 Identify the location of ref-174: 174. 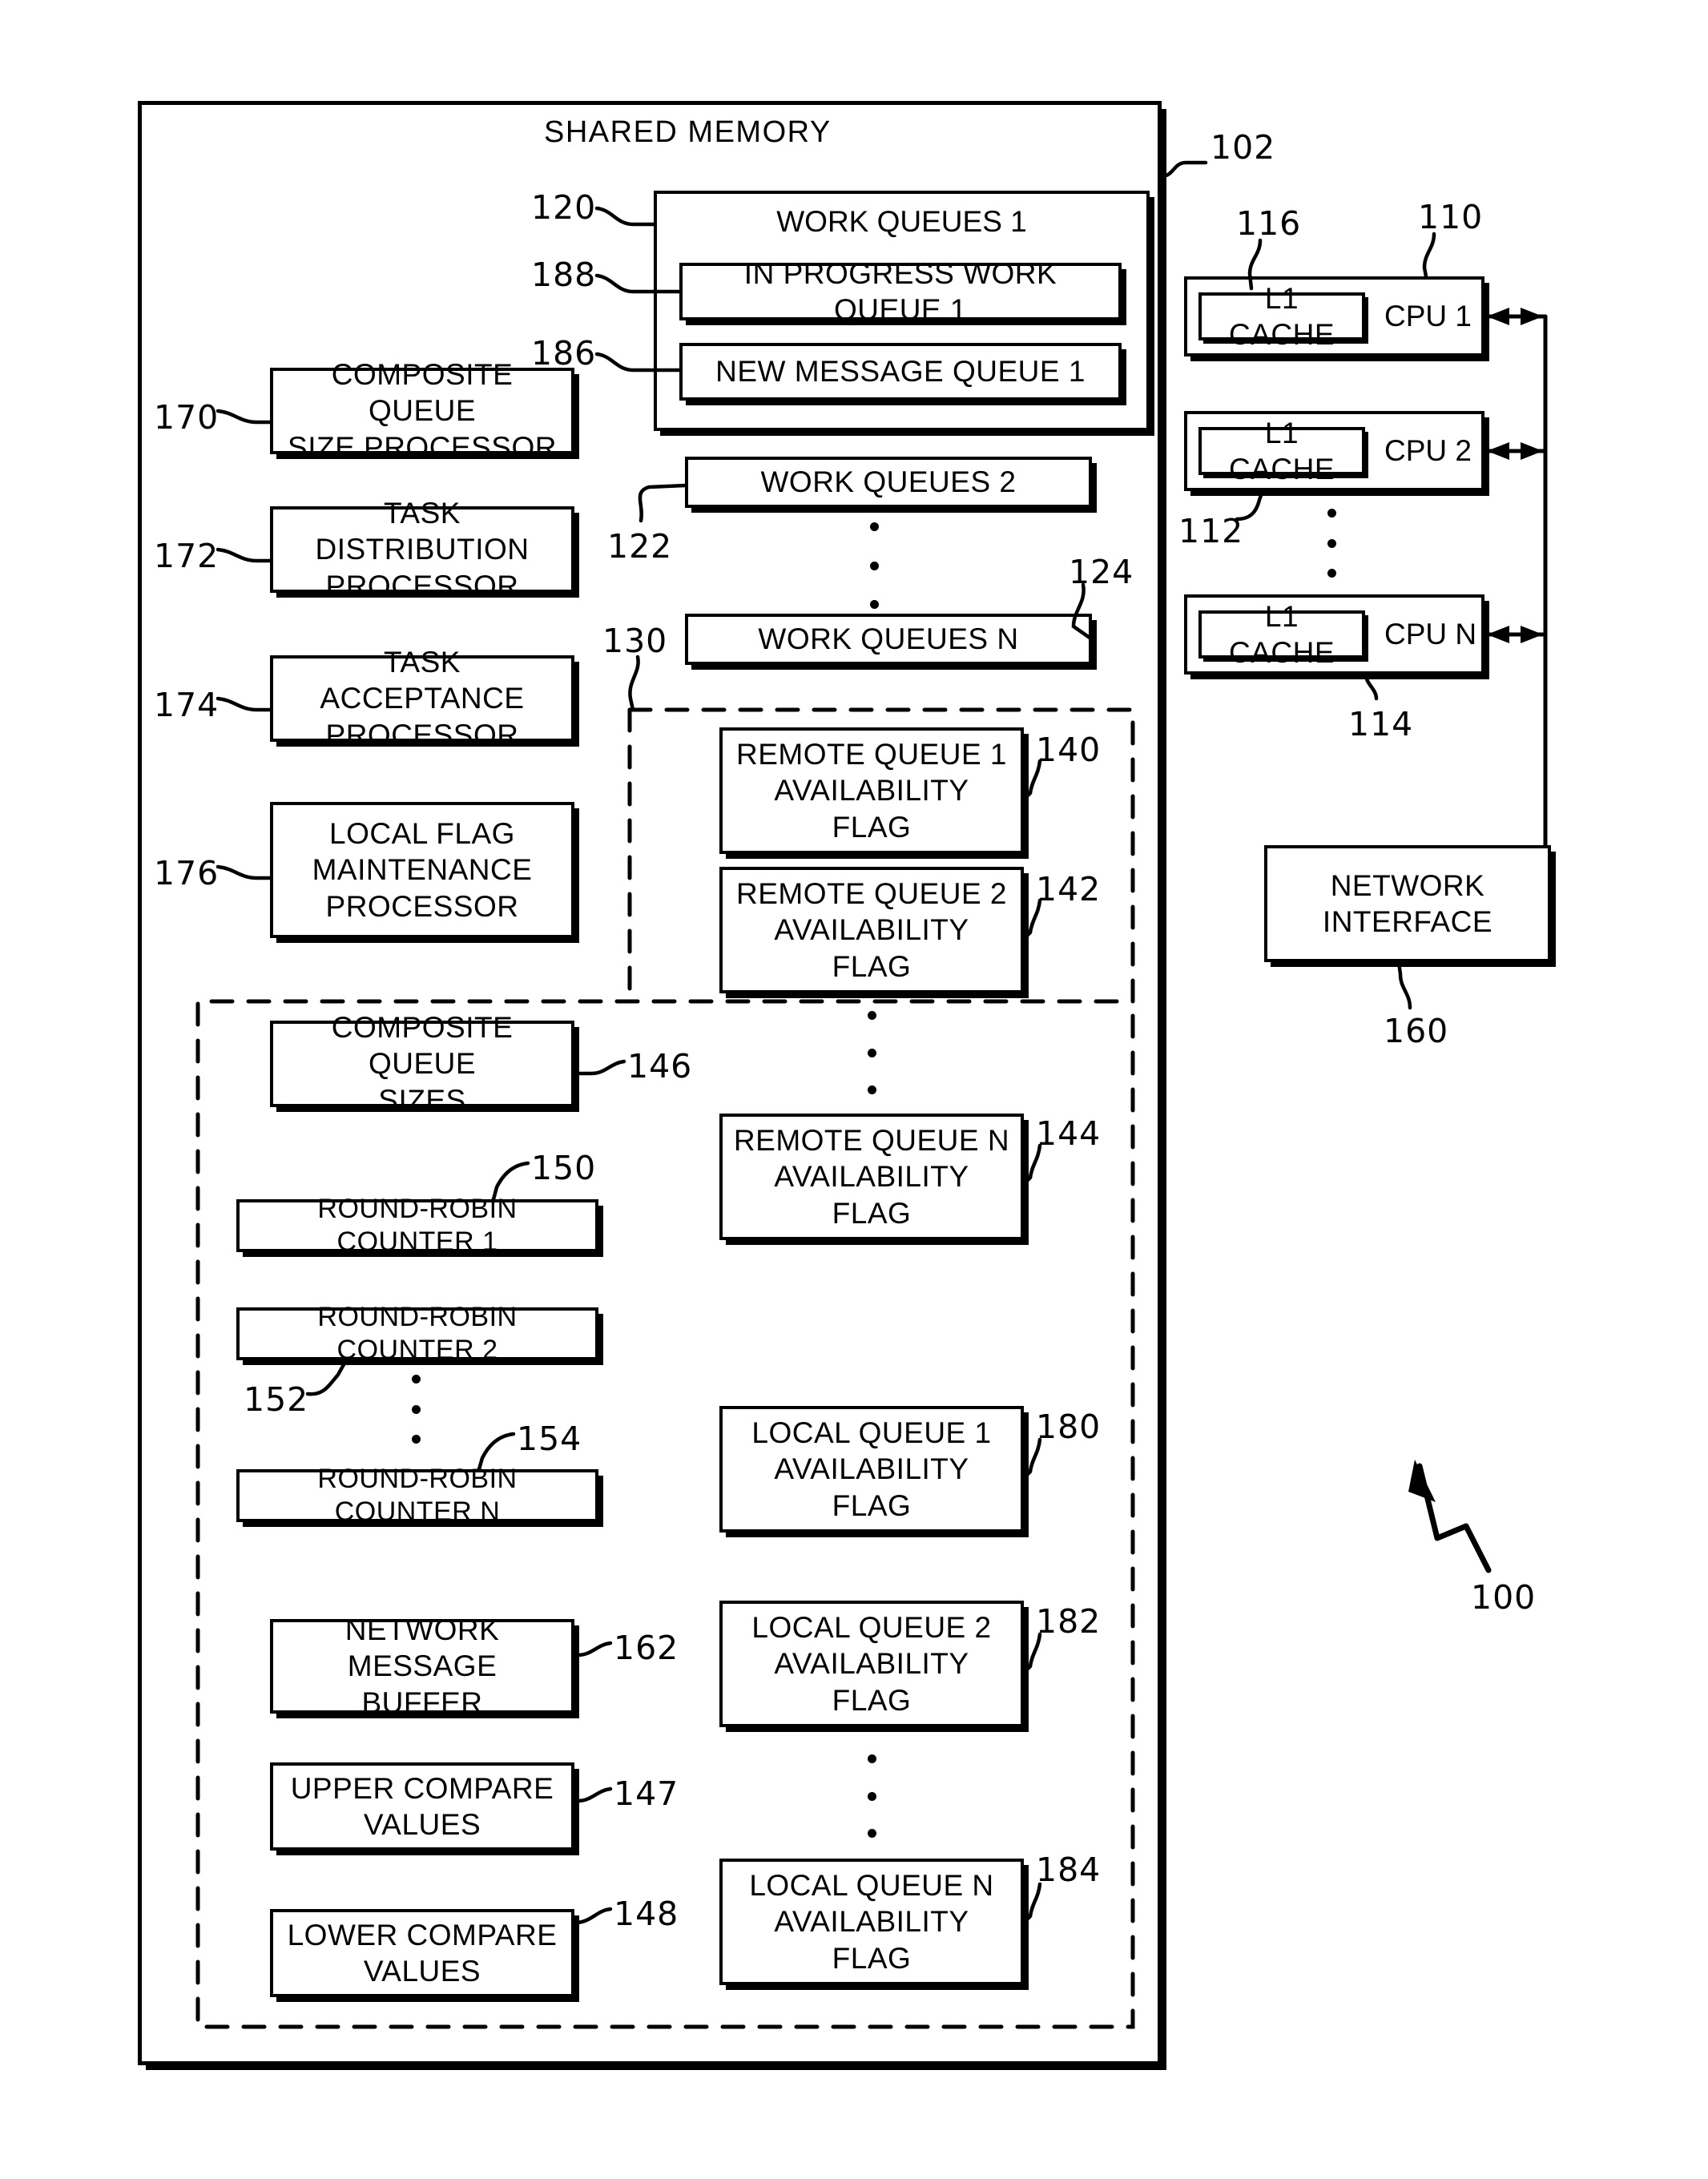
(187, 705).